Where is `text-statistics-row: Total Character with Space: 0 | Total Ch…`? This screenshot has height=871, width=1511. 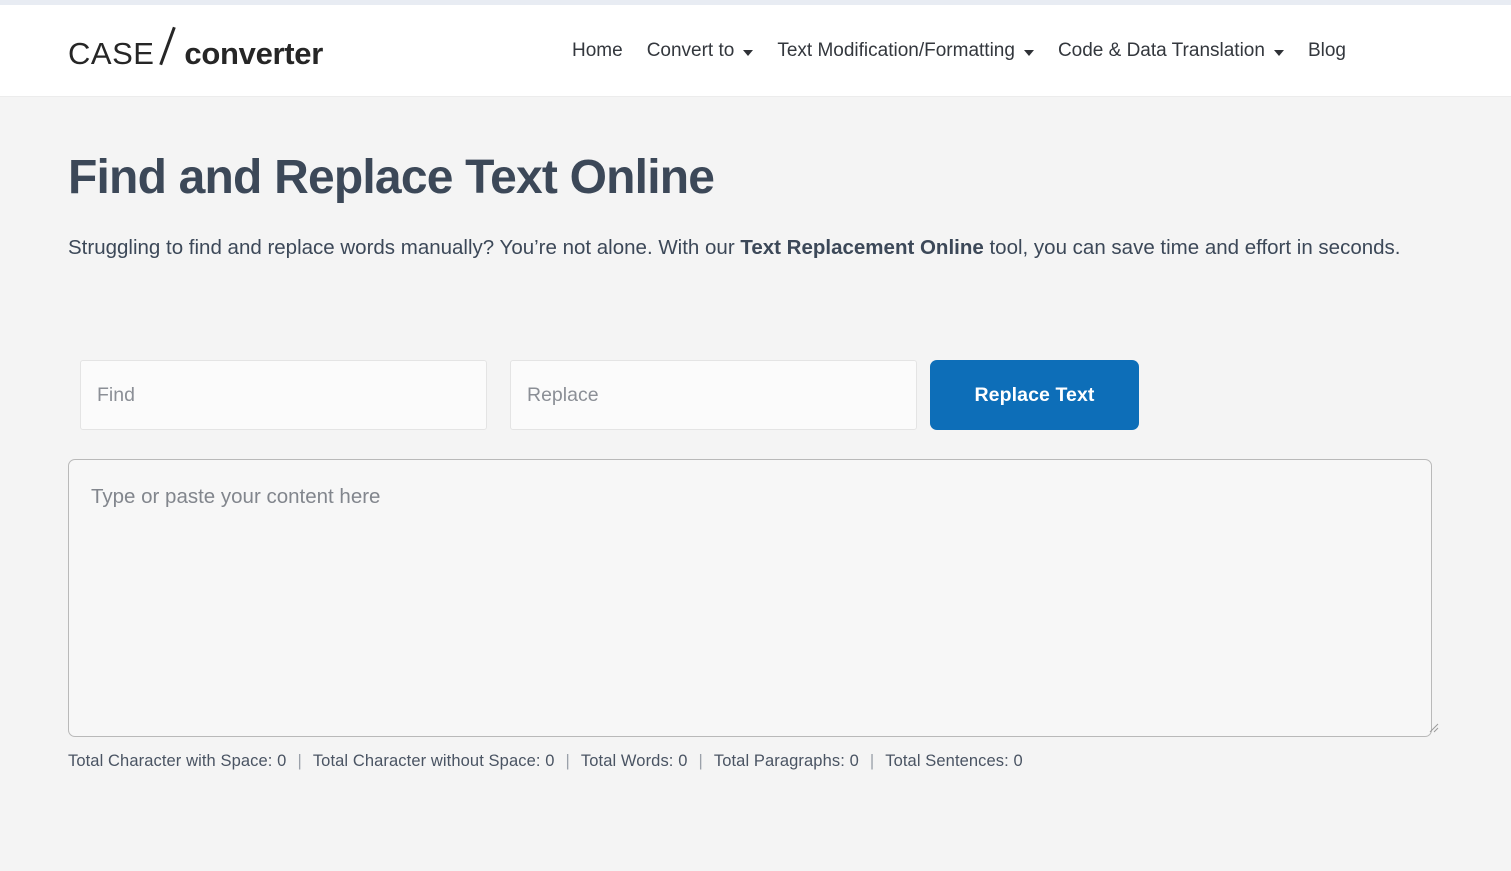
text-statistics-row: Total Character with Space: 0 | Total Ch… is located at coordinates (755, 761).